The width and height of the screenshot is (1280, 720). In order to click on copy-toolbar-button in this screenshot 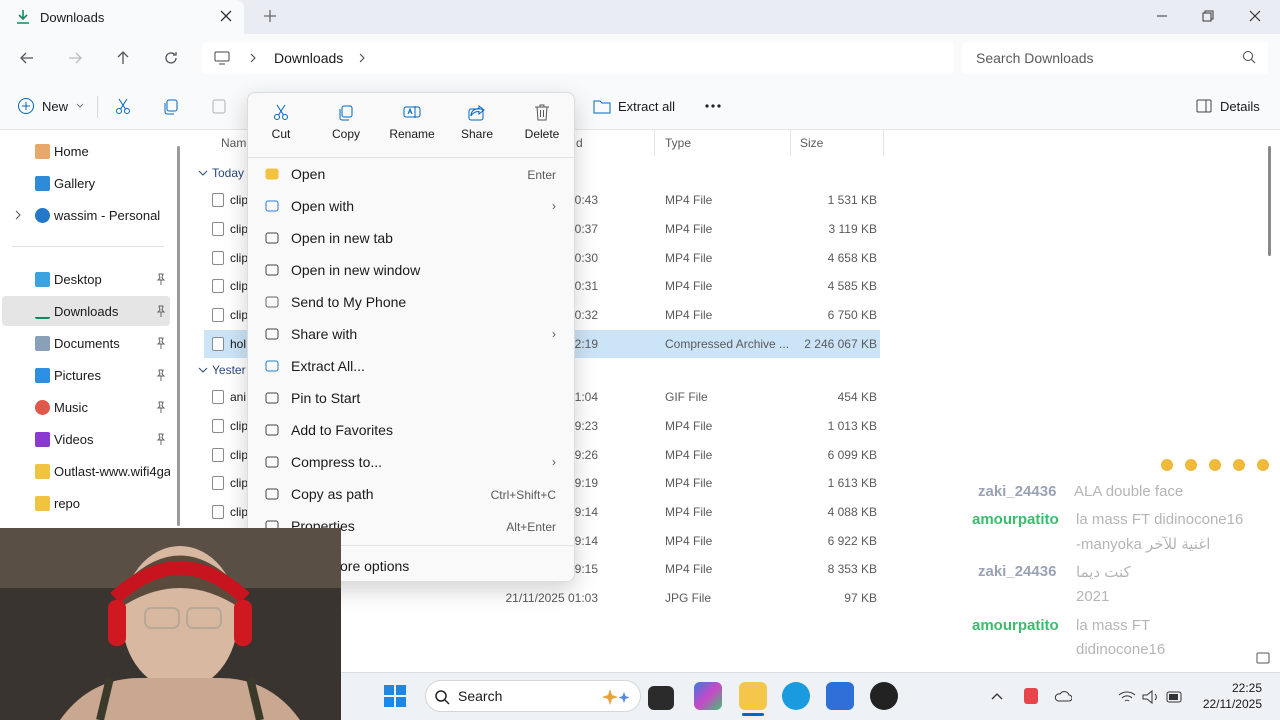, I will do `click(171, 106)`.